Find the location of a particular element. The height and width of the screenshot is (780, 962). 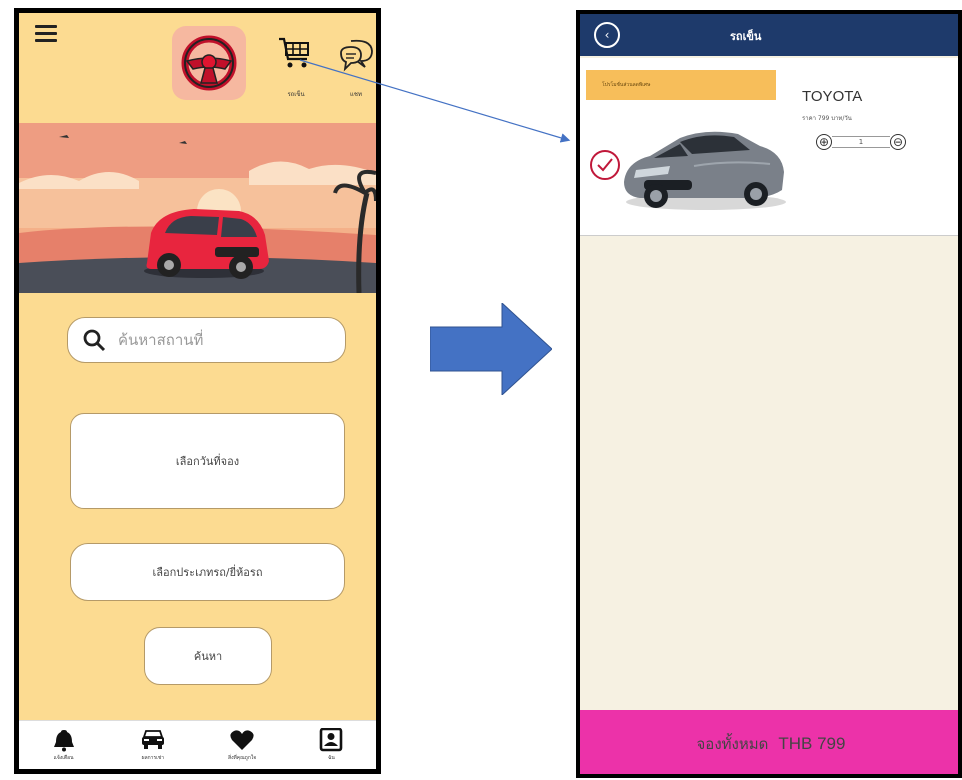

checkout-button: จองทั้งหมด THB 799 is located at coordinates (769, 742).